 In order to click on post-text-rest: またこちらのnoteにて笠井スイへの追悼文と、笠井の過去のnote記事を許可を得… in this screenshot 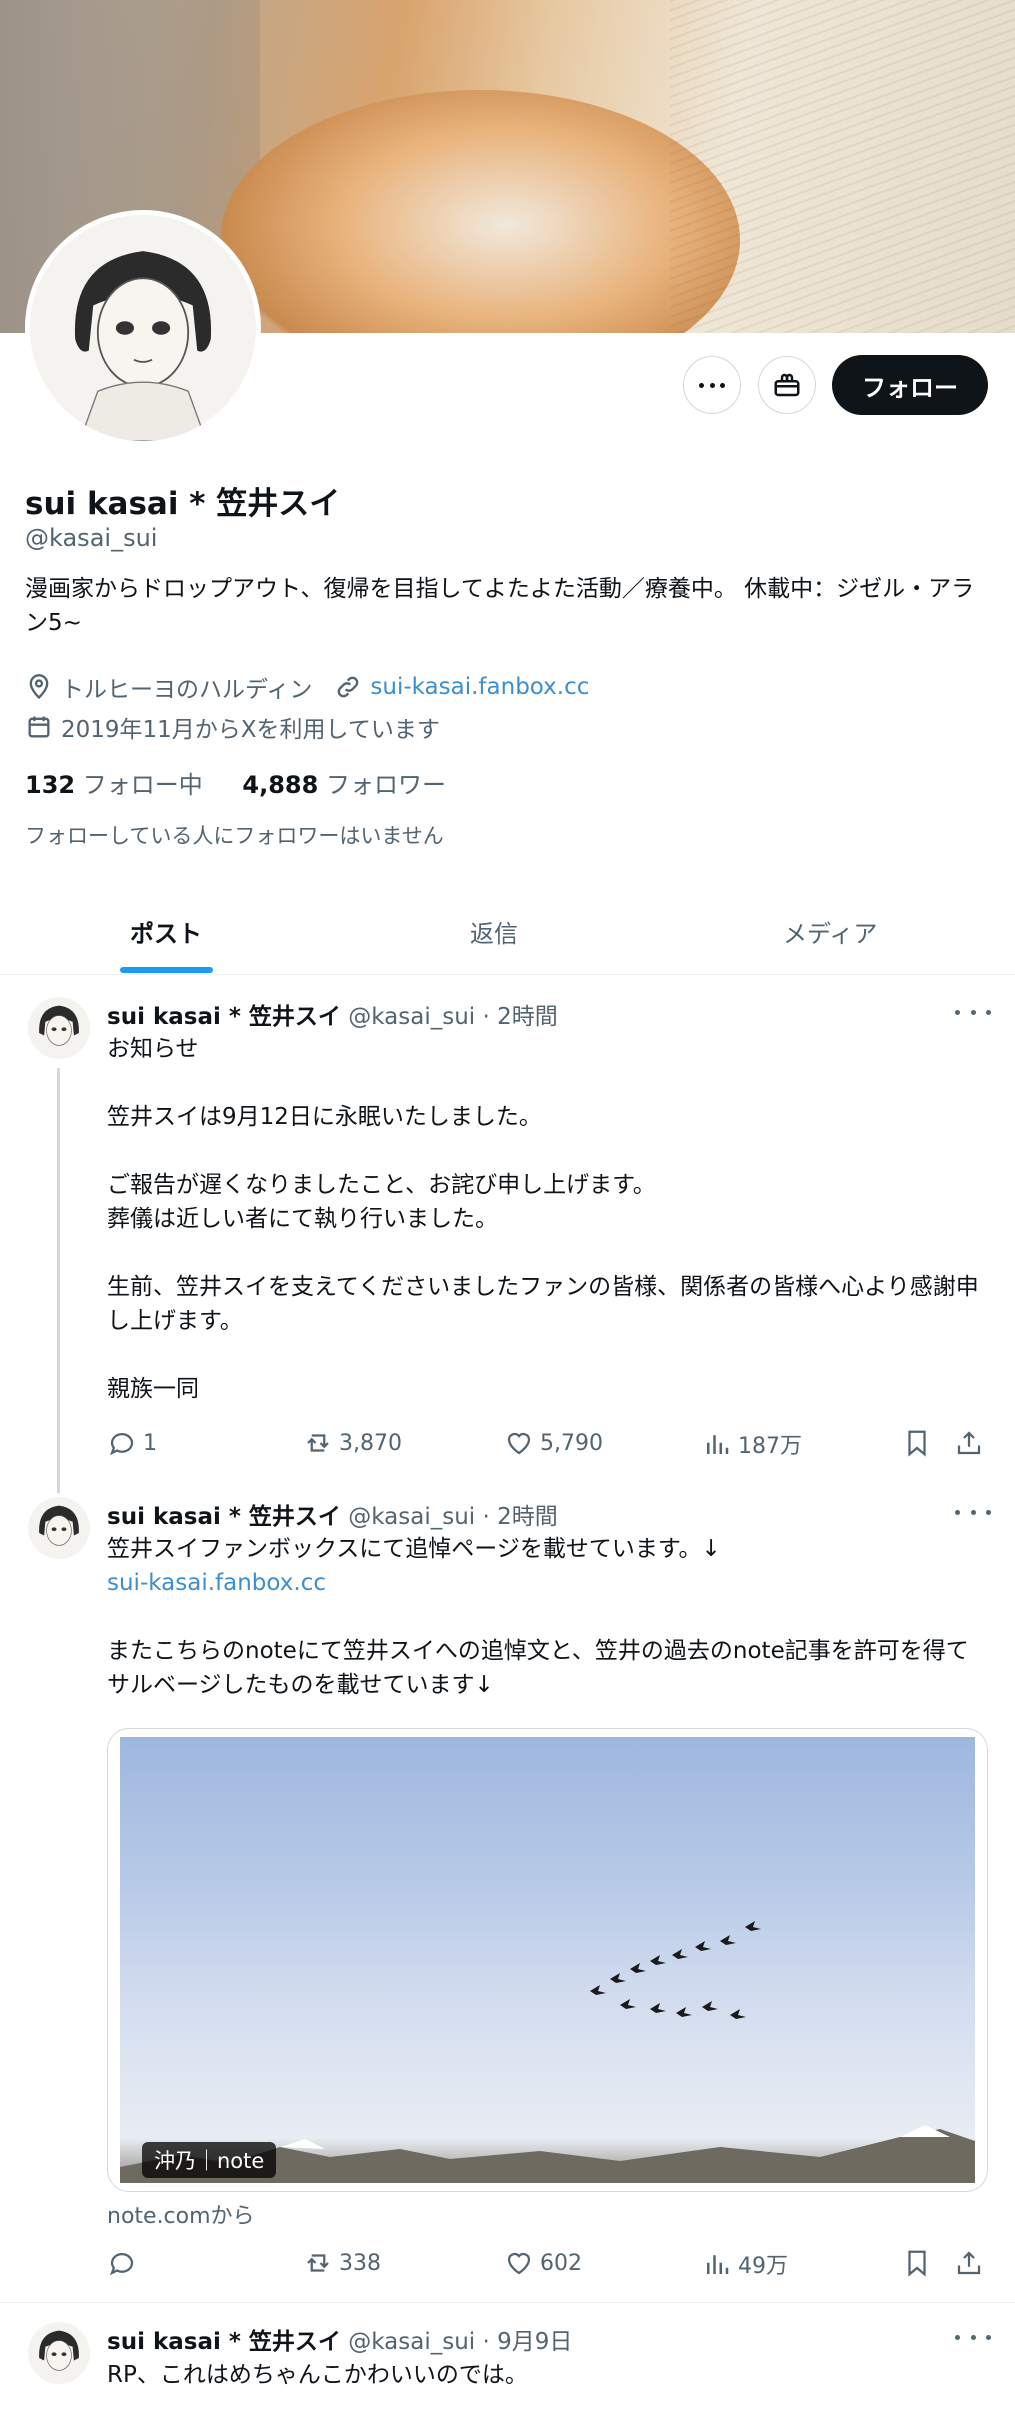, I will do `click(538, 1668)`.